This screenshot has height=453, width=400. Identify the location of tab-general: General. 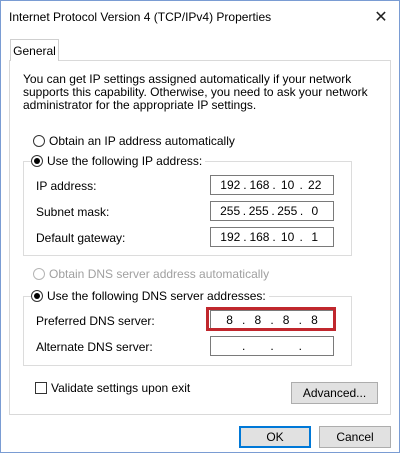
(34, 50).